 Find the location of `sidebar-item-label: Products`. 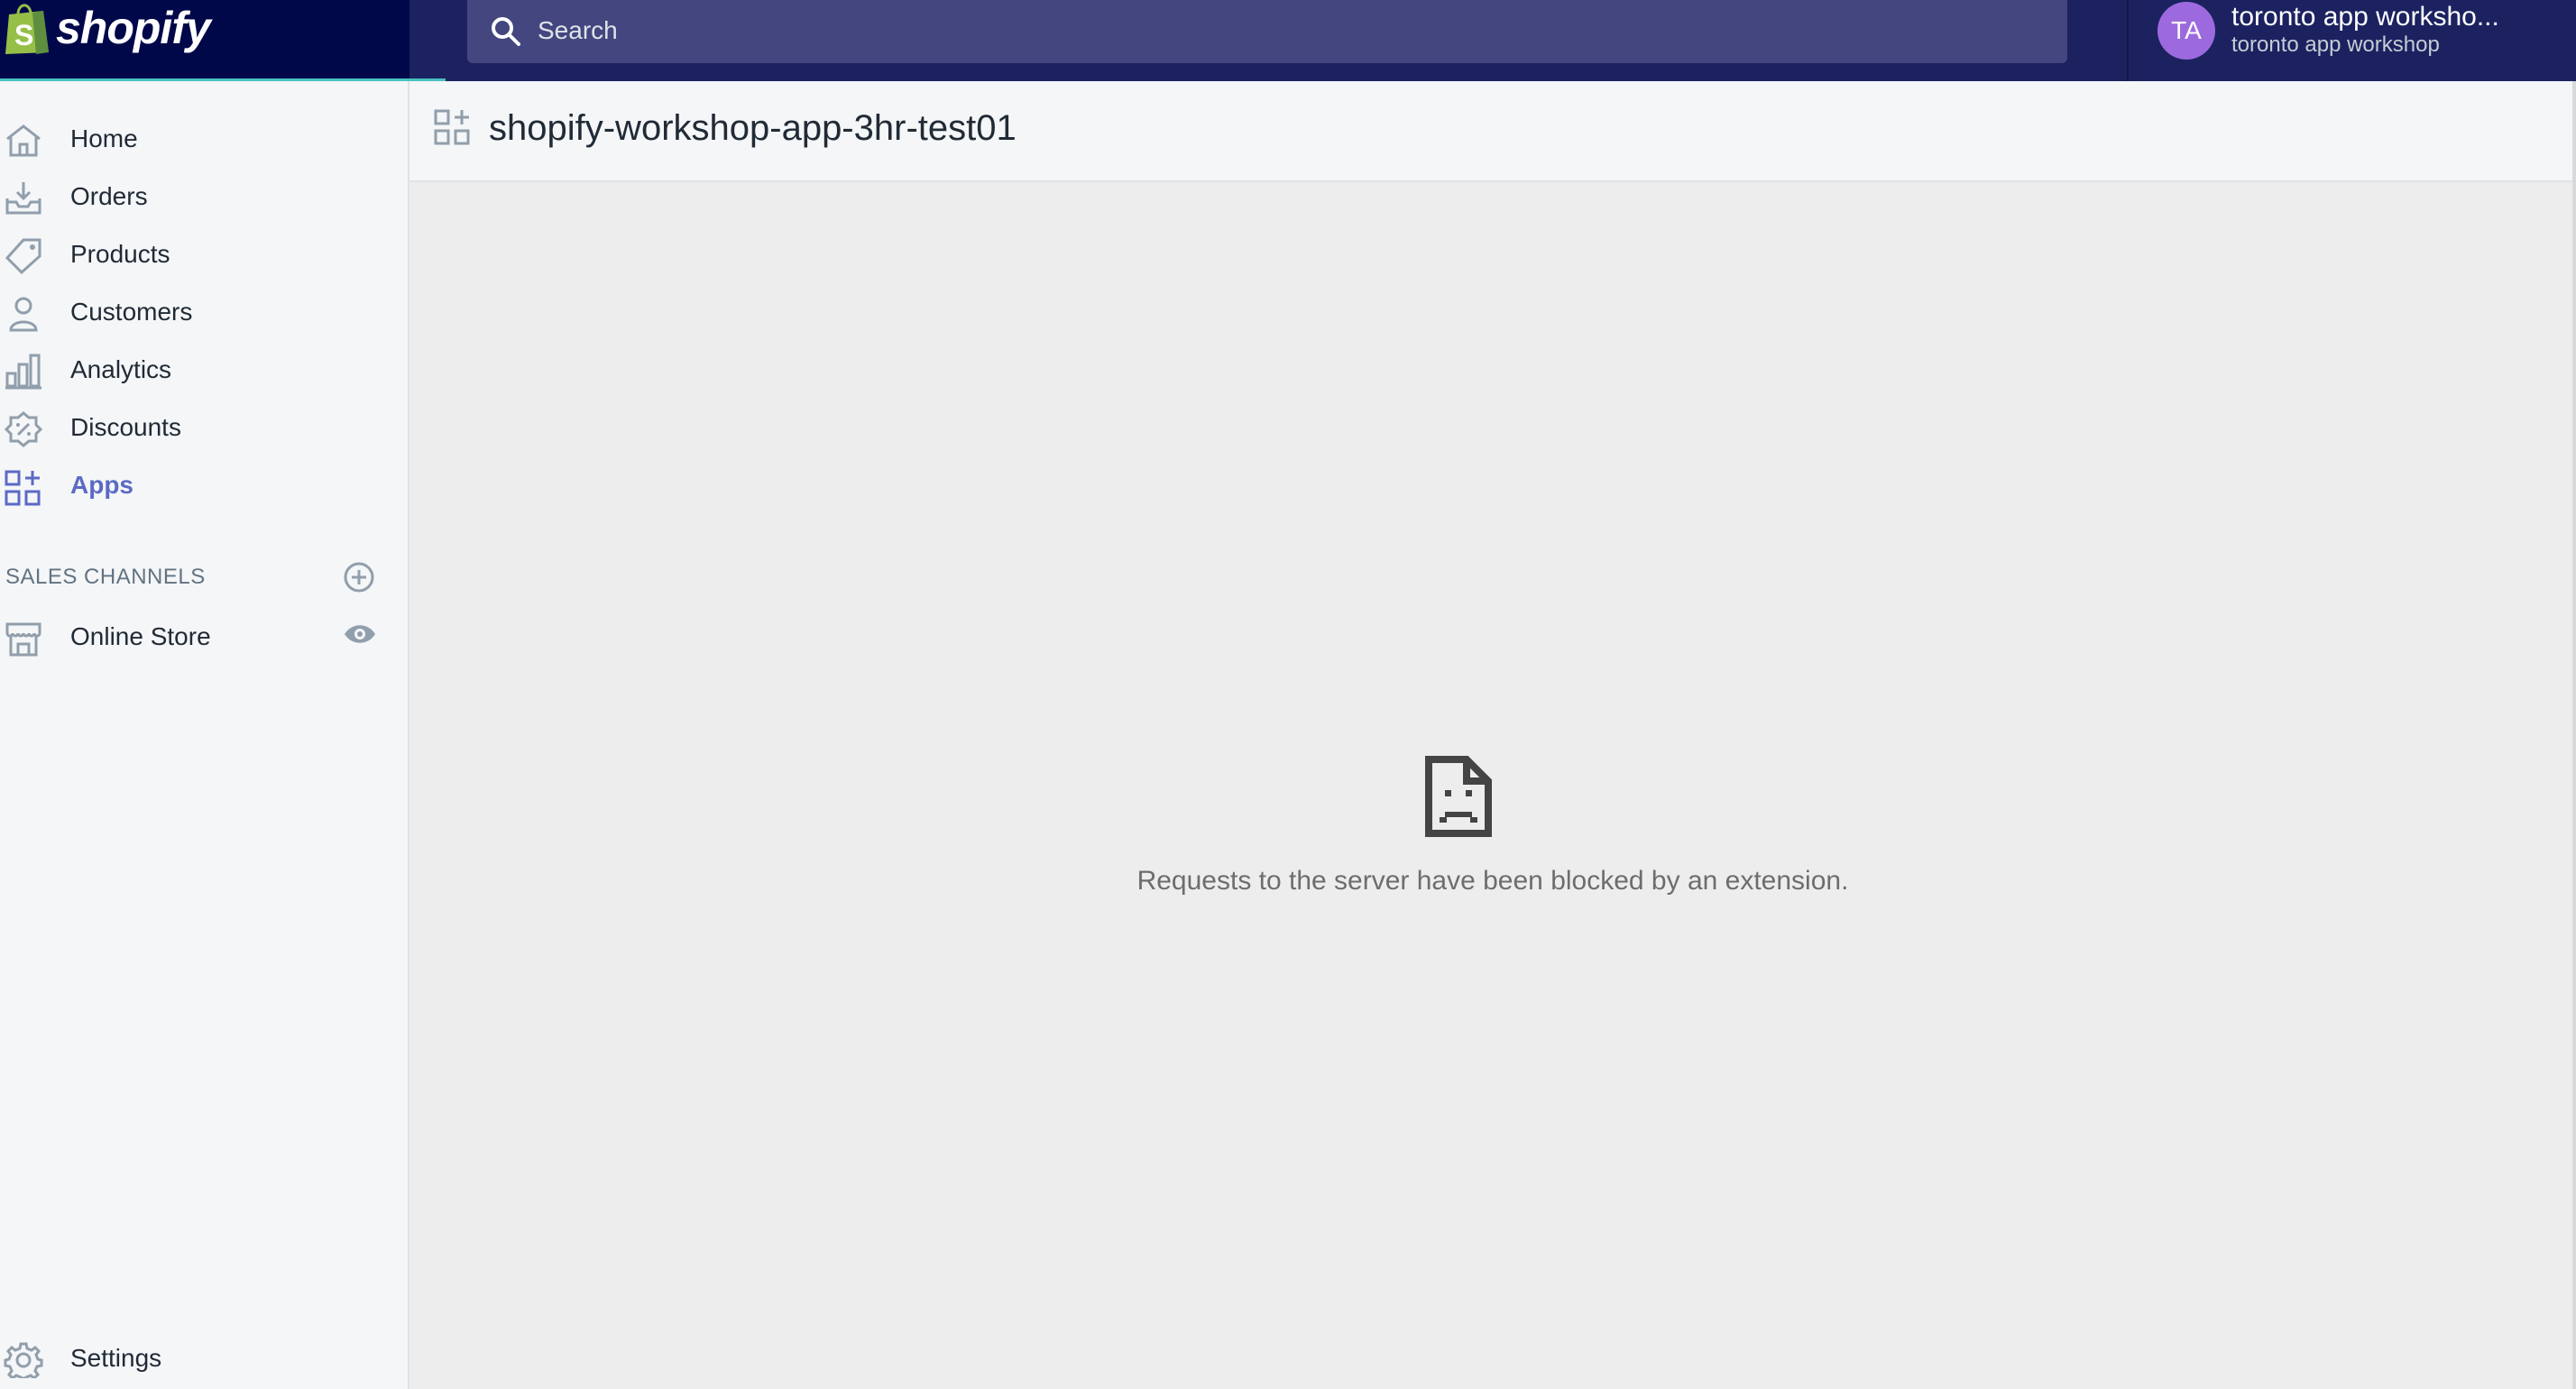

sidebar-item-label: Products is located at coordinates (120, 254).